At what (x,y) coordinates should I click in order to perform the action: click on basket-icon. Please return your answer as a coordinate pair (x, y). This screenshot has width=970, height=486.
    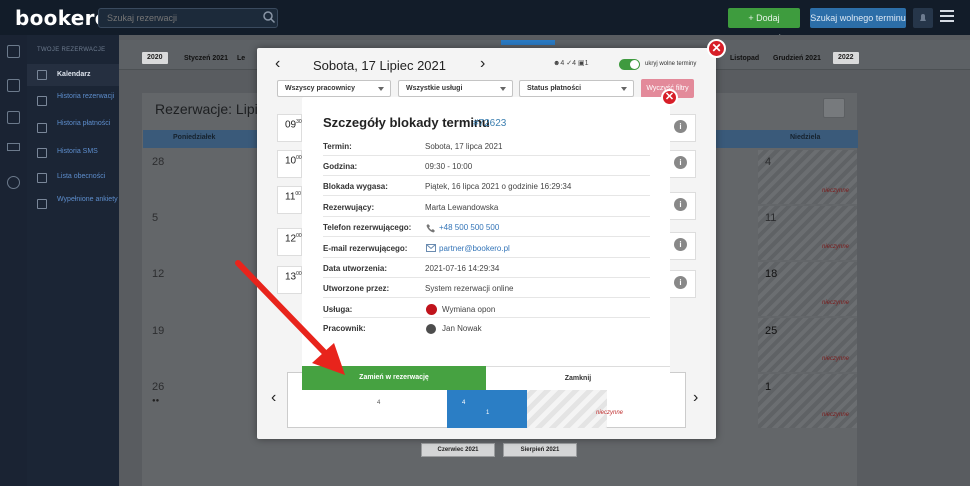
    Looking at the image, I should click on (42, 128).